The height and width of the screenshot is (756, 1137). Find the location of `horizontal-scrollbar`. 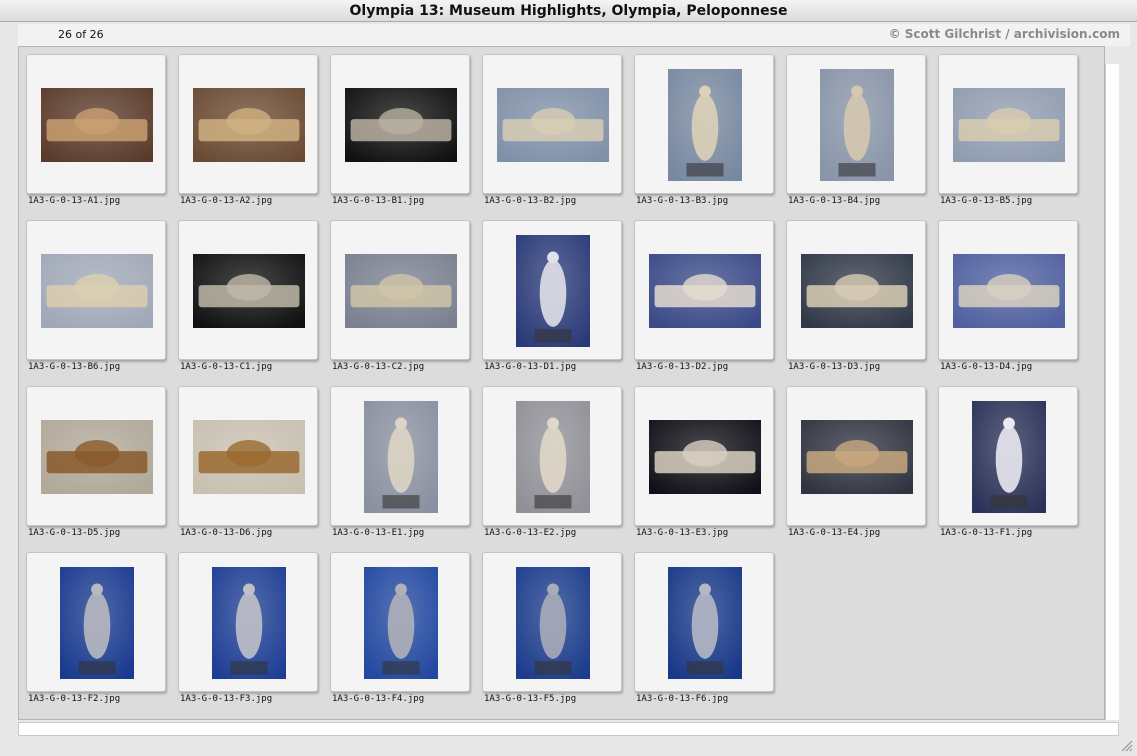

horizontal-scrollbar is located at coordinates (568, 729).